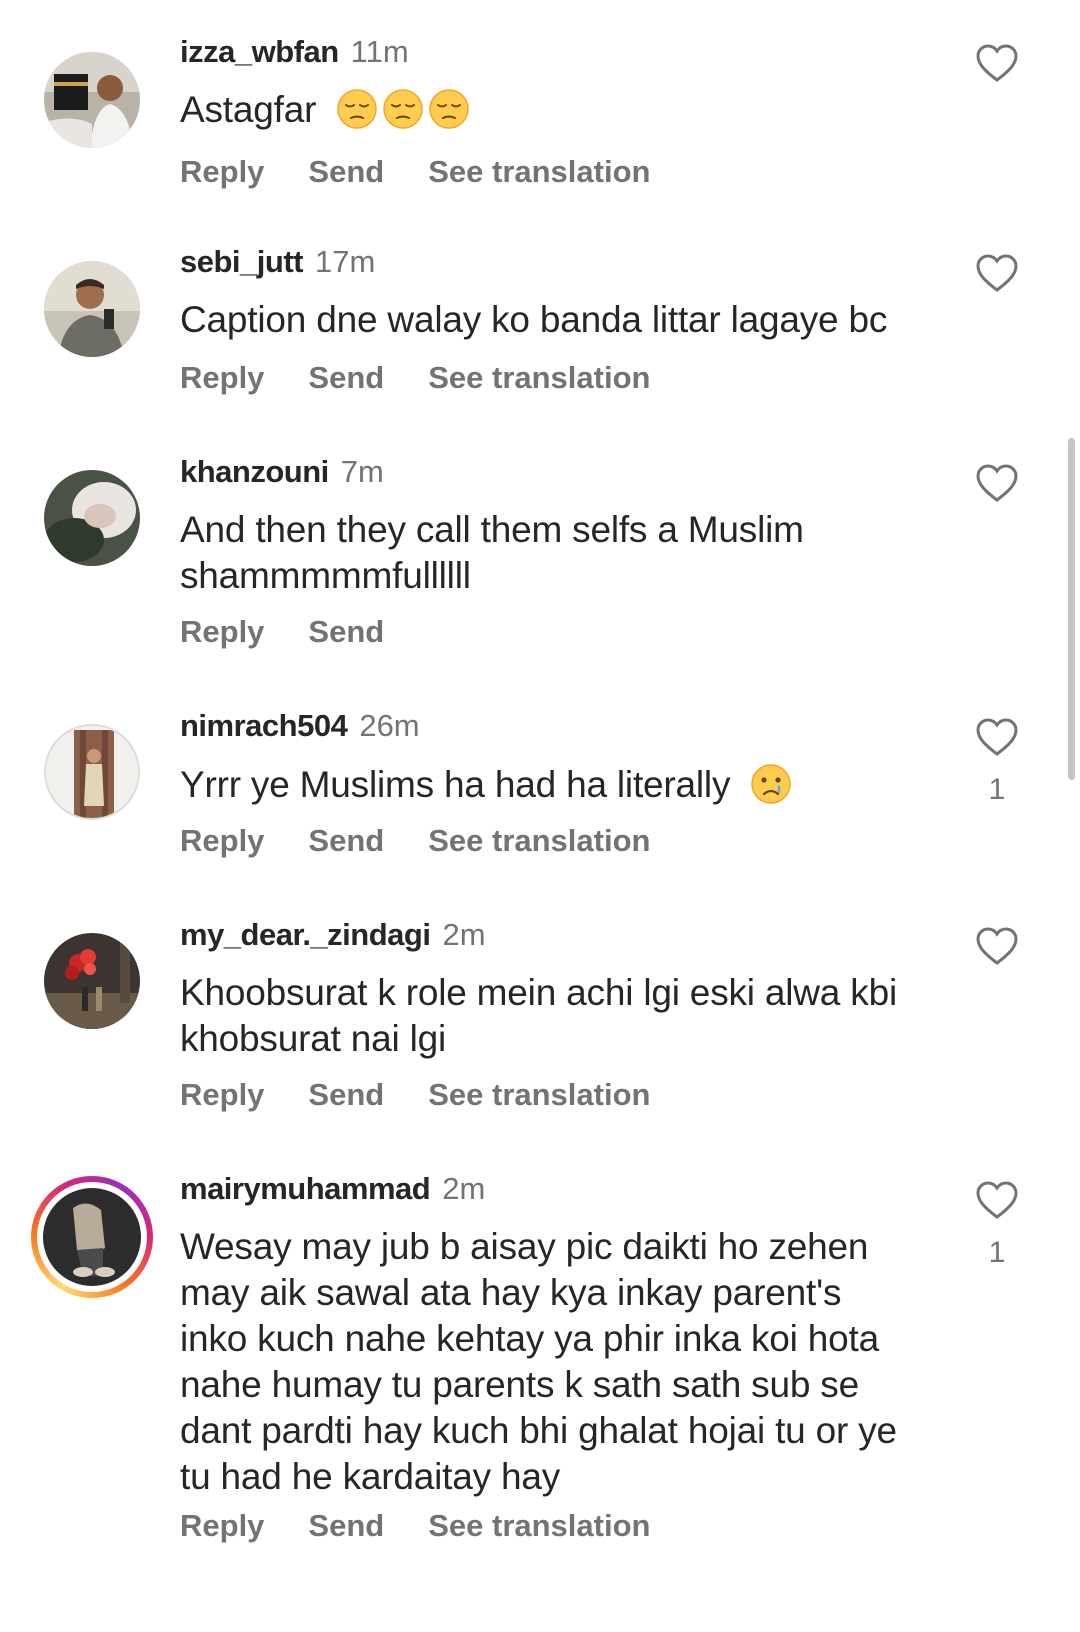 Image resolution: width=1080 pixels, height=1632 pixels. What do you see at coordinates (241, 261) in the screenshot?
I see `username: sebi_jutt` at bounding box center [241, 261].